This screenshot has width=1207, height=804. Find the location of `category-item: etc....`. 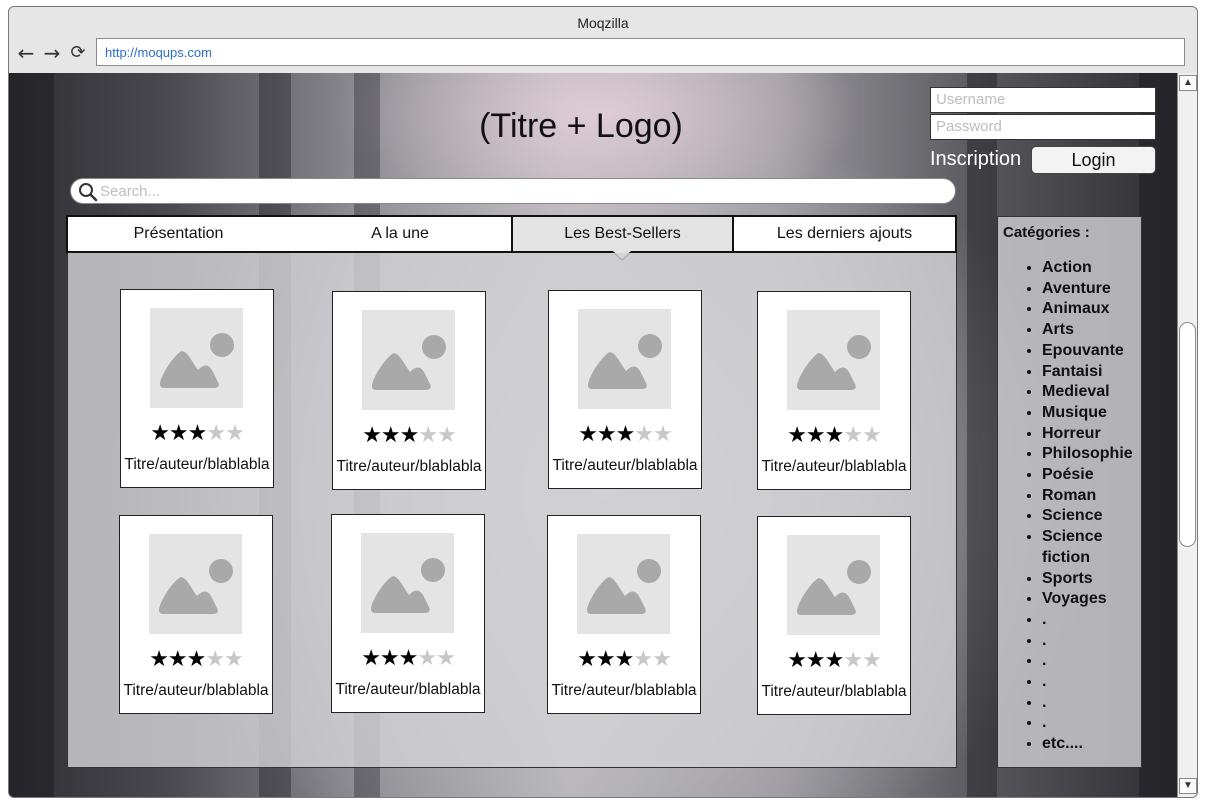

category-item: etc.... is located at coordinates (1092, 744).